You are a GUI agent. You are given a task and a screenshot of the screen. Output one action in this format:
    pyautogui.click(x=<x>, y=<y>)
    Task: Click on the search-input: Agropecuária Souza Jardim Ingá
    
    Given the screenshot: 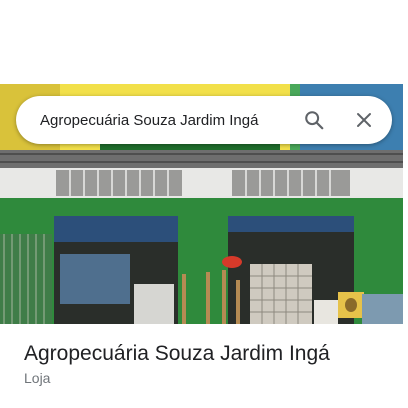 What is the action you would take?
    pyautogui.click(x=155, y=120)
    